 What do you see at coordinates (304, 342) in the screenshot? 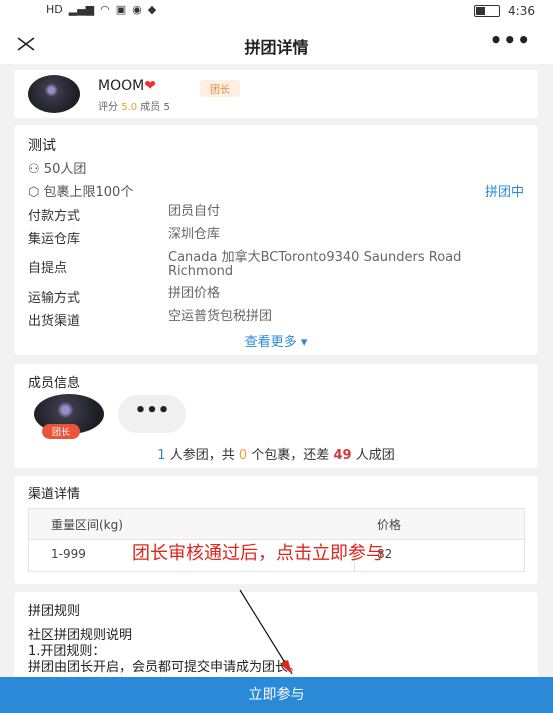
I see `caret-down-icon: ▾` at bounding box center [304, 342].